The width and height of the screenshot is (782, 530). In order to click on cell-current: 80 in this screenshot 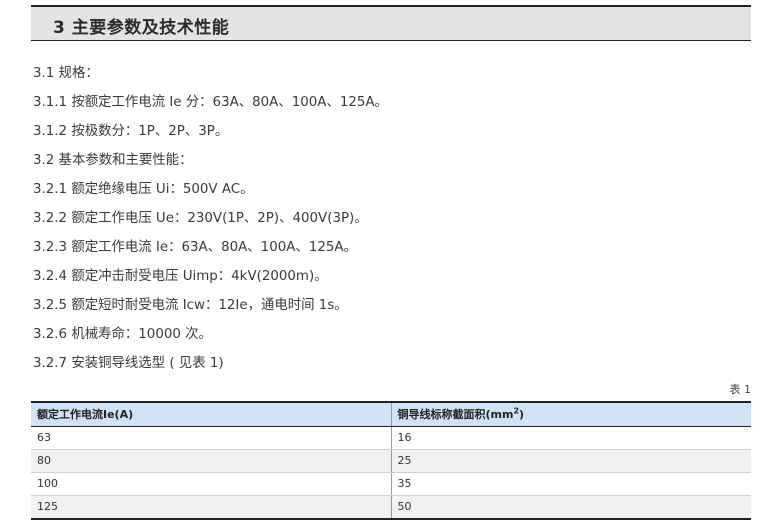, I will do `click(211, 461)`.